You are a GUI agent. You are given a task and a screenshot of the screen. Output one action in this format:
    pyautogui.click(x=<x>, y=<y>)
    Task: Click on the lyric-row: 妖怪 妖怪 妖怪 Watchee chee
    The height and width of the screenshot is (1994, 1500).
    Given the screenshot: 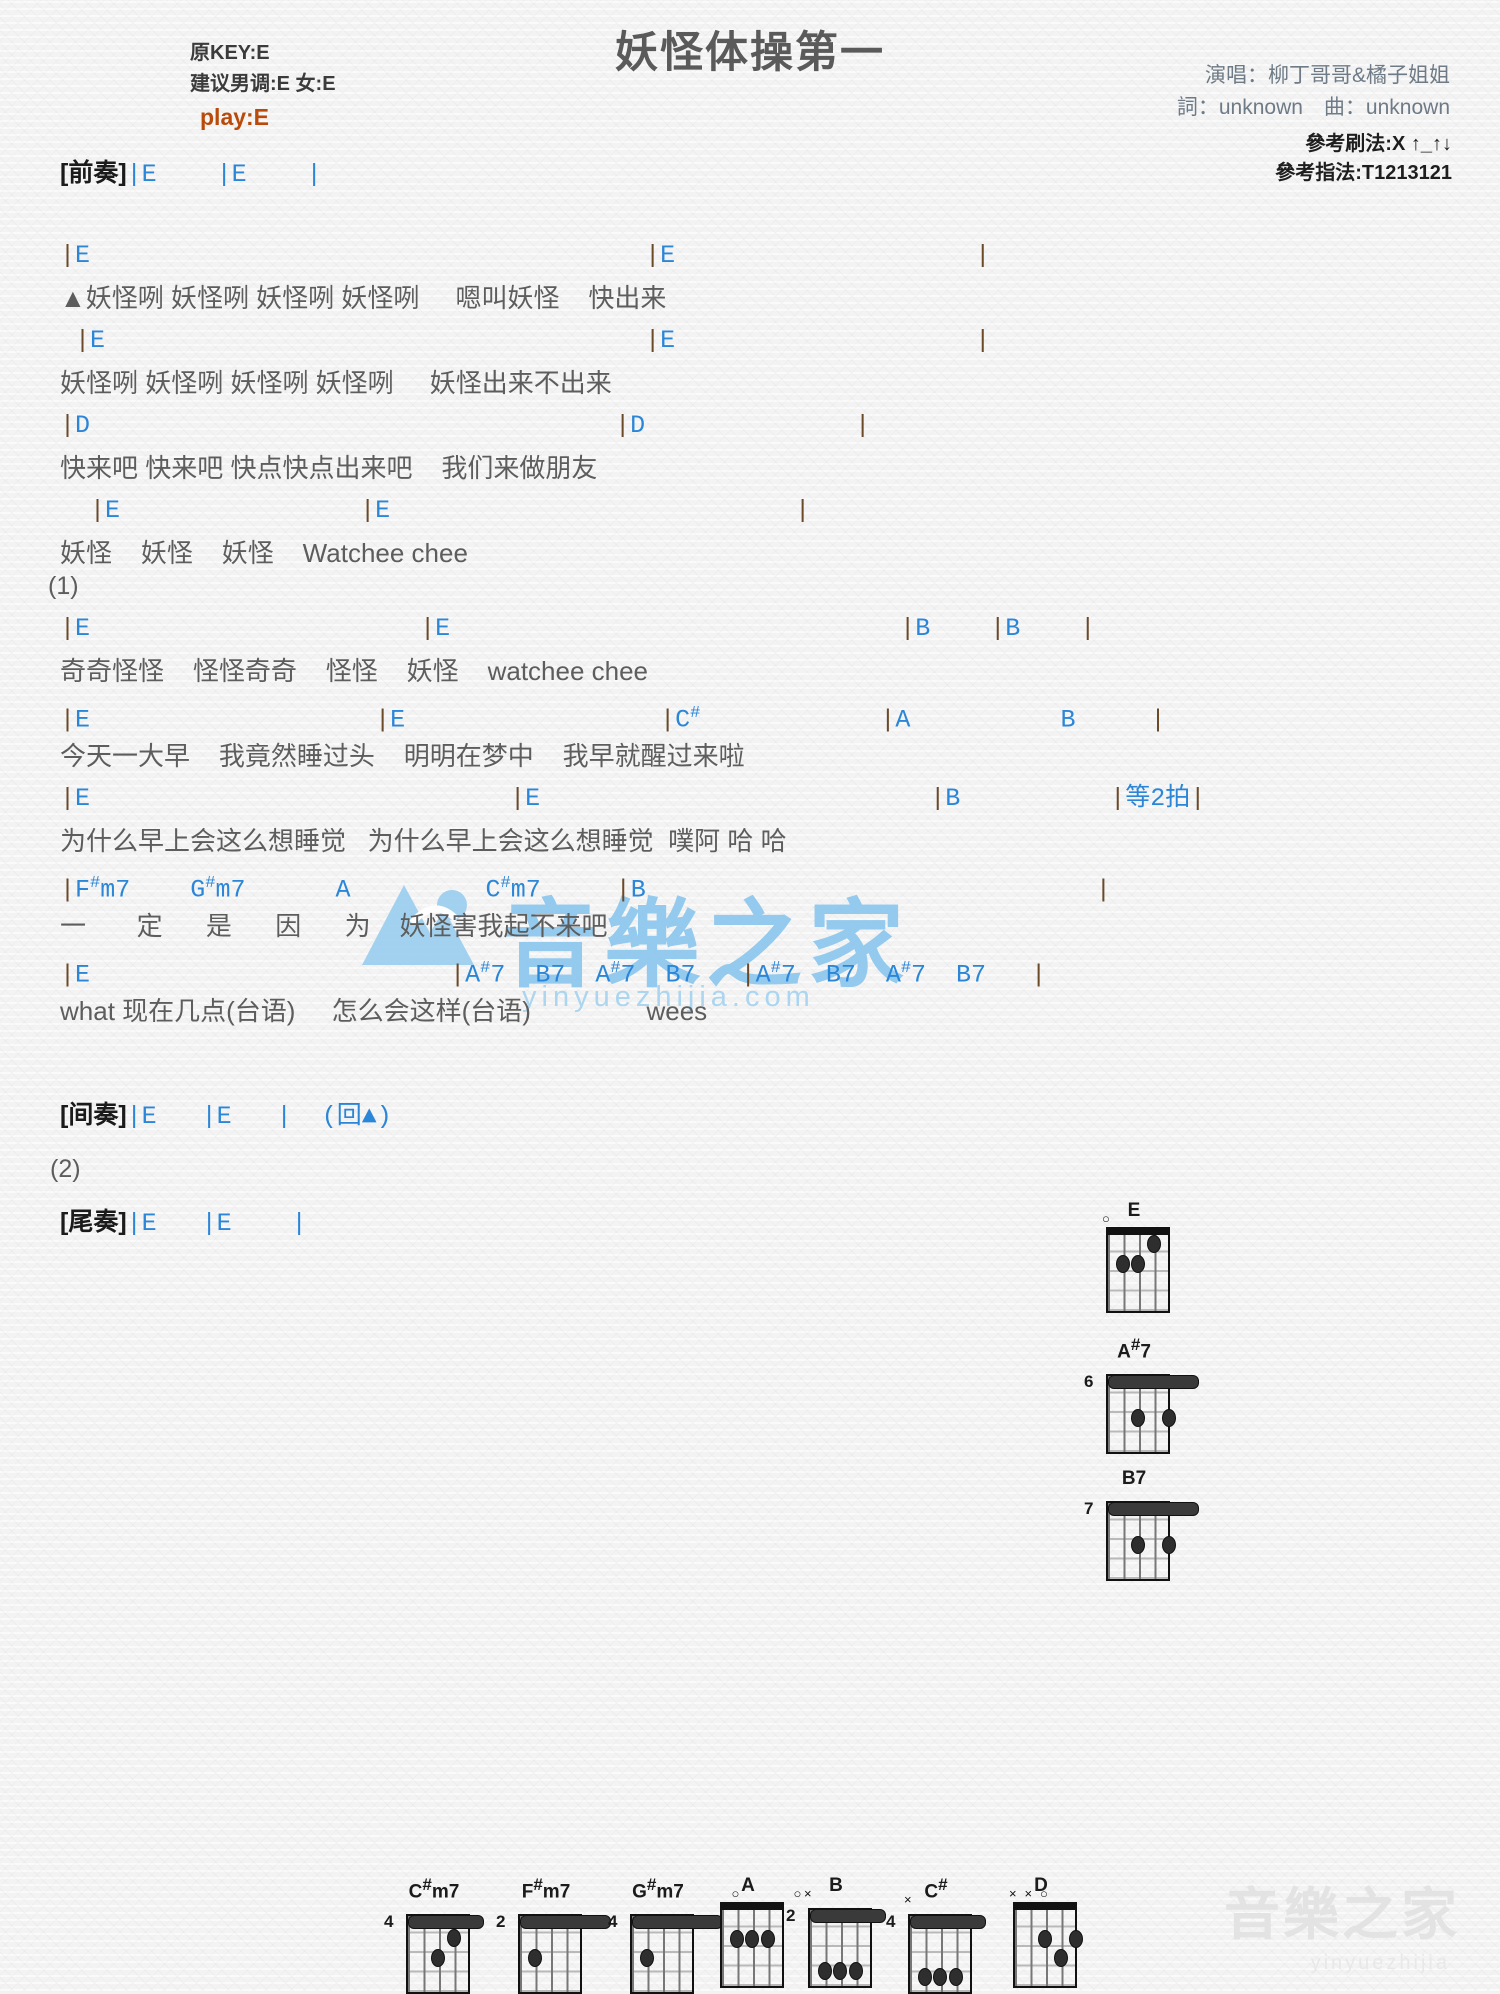 What is the action you would take?
    pyautogui.click(x=264, y=553)
    